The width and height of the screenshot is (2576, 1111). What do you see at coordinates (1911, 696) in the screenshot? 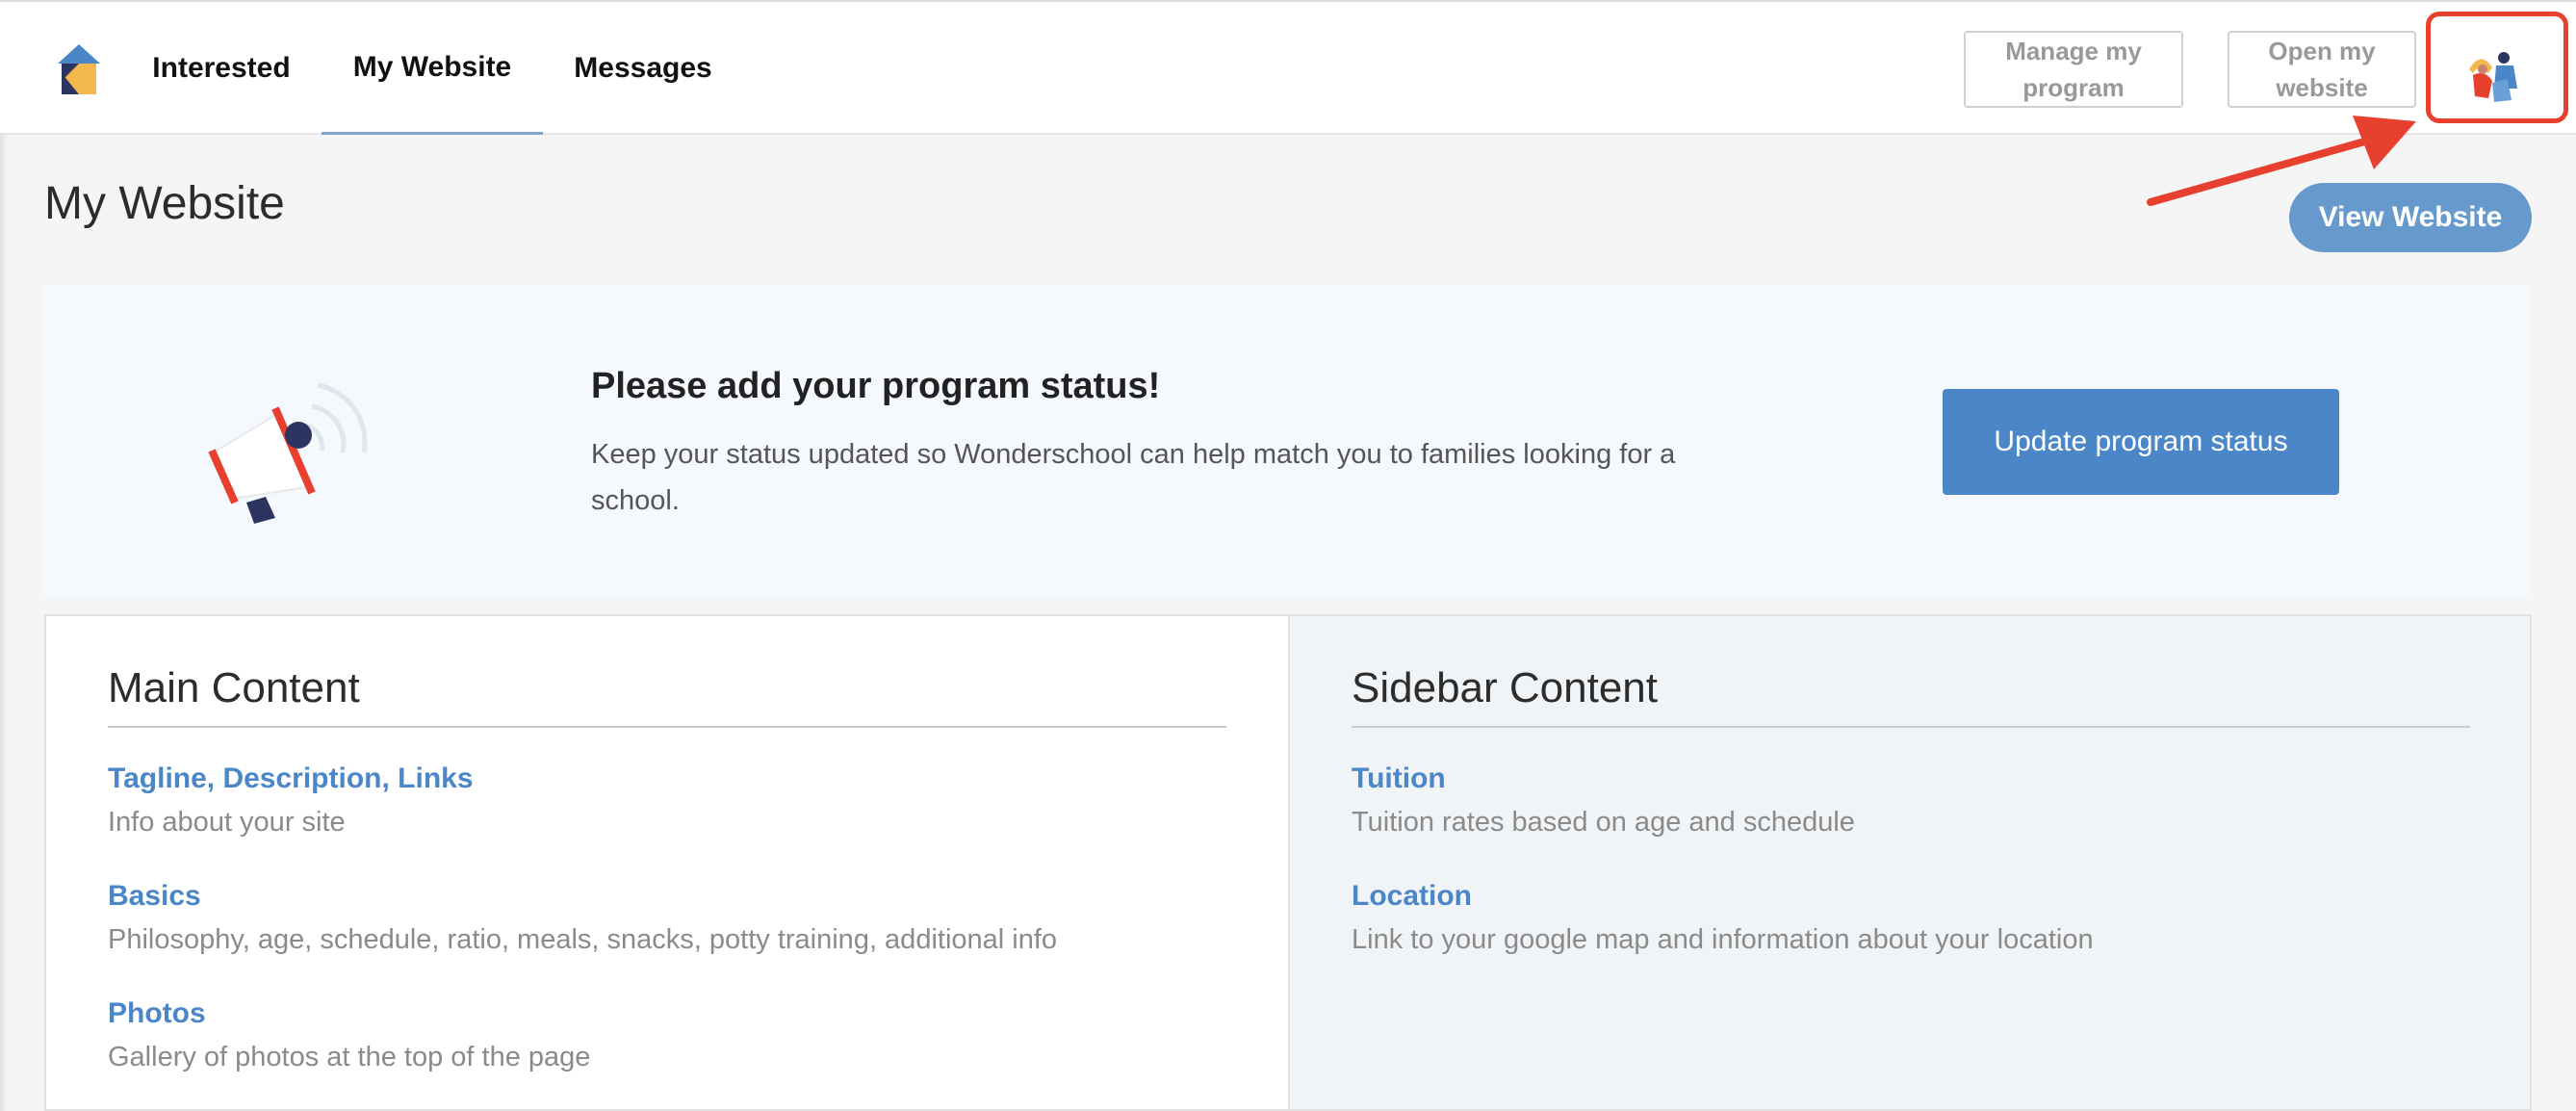
I see `sidebar-content-heading: Sidebar Content` at bounding box center [1911, 696].